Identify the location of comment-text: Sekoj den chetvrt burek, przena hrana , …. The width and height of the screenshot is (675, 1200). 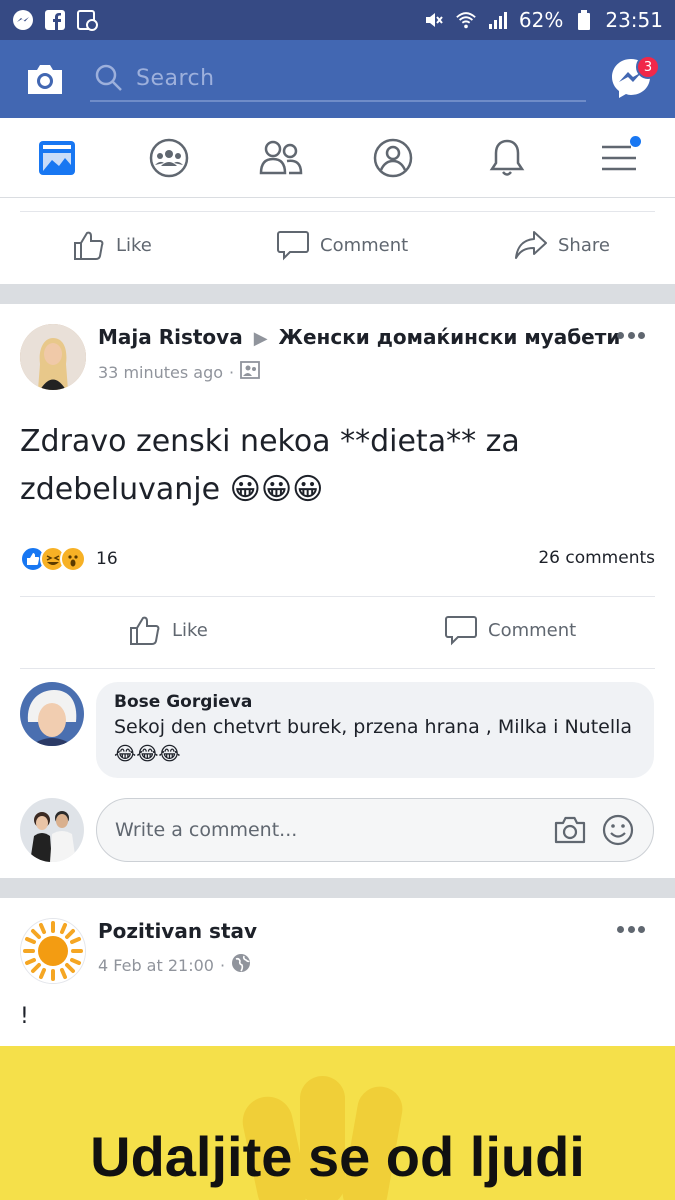
(373, 740).